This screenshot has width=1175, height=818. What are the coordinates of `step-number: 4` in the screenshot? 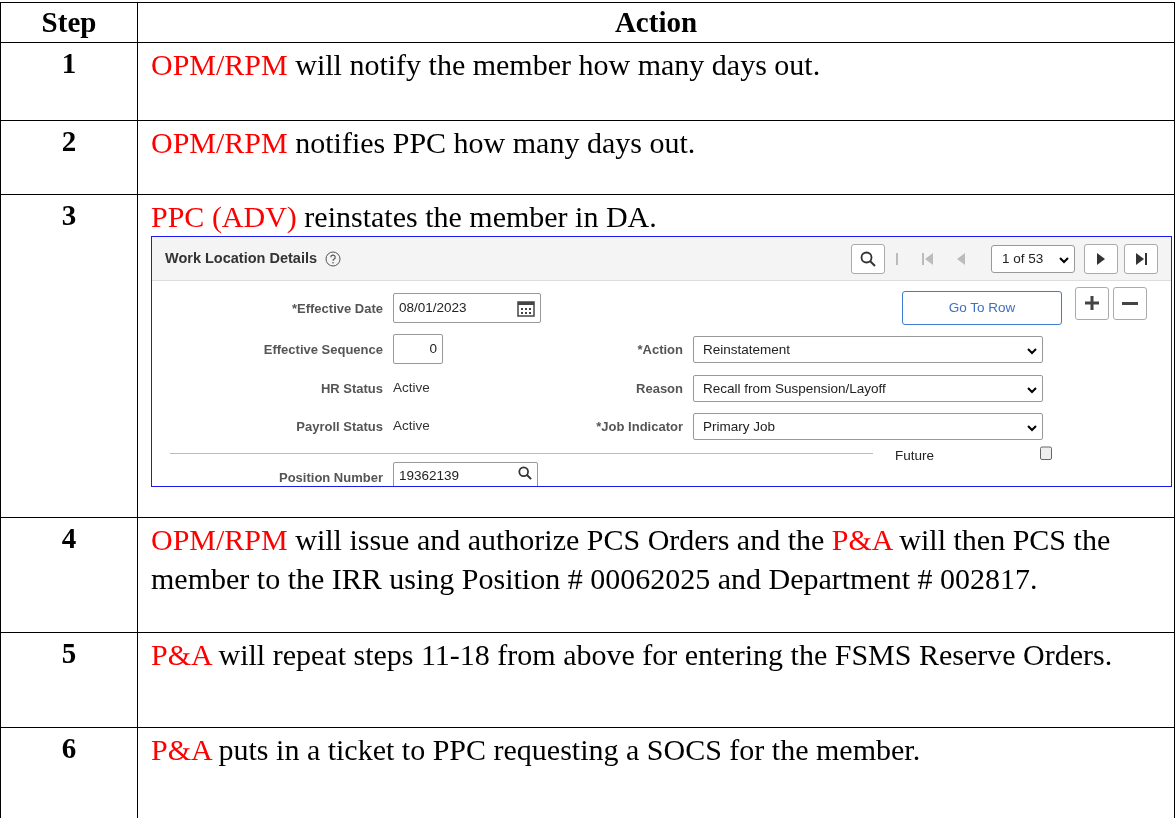 It's located at (69, 538).